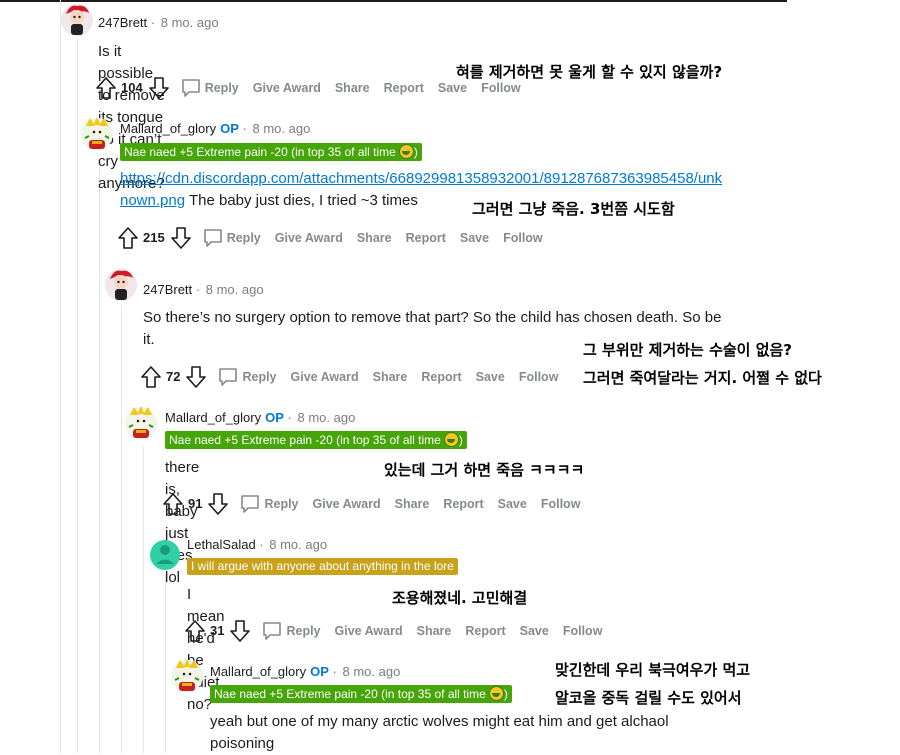 The height and width of the screenshot is (755, 900). Describe the element at coordinates (460, 598) in the screenshot. I see `korean-translation: 조용해졌네. 고민해결` at that location.